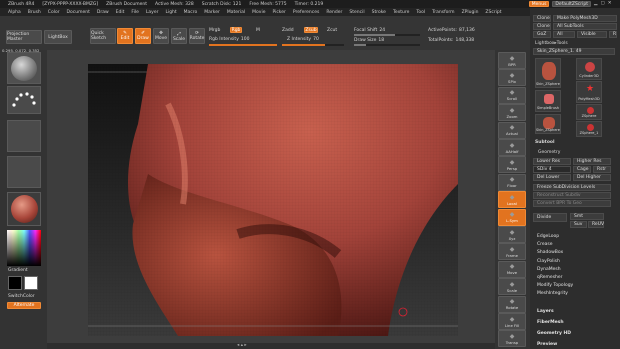 This screenshot has height=349, width=620. Describe the element at coordinates (103, 36) in the screenshot. I see `quick-sketch-button: Quick Sketch` at that location.